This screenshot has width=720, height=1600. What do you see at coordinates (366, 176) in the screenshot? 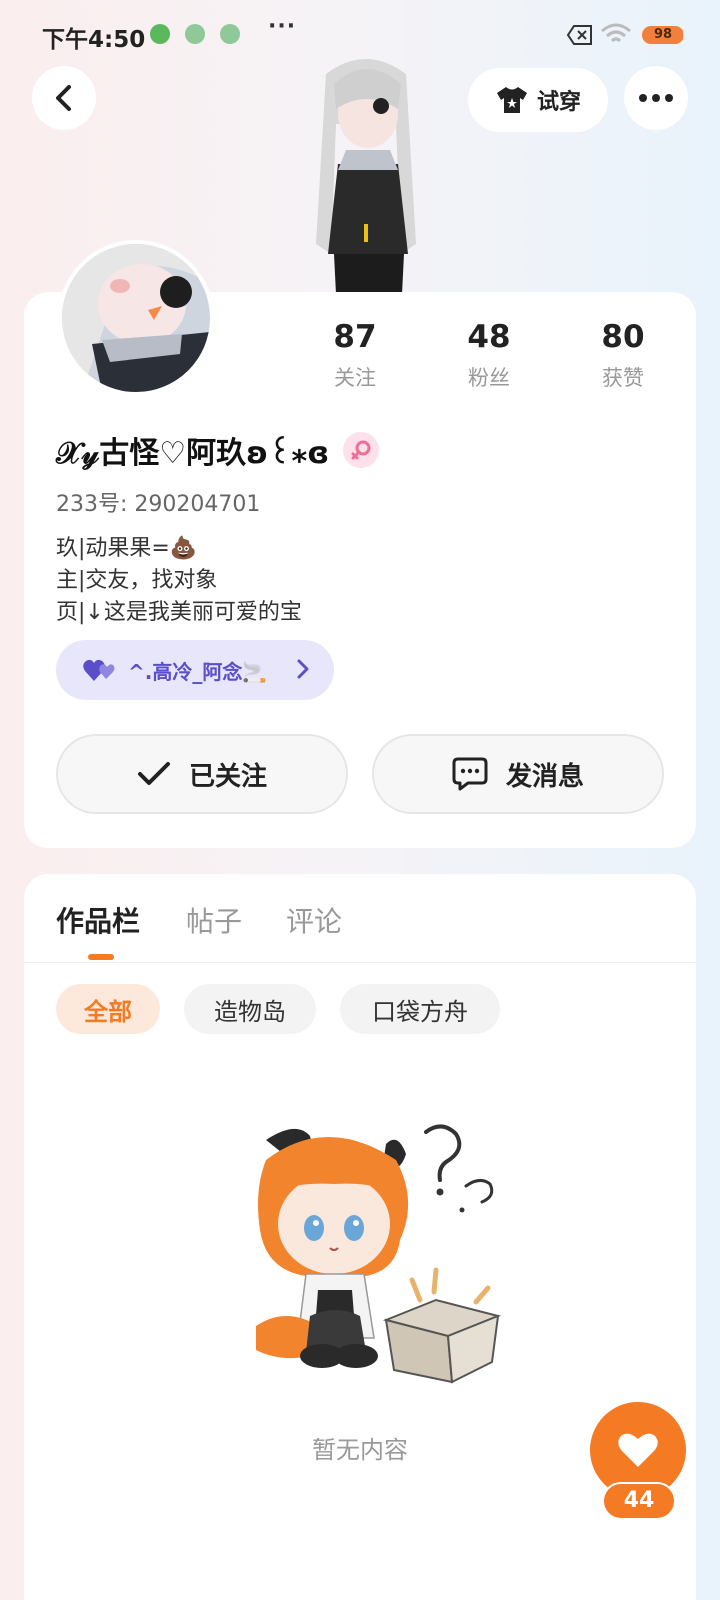
I see `character-banner` at bounding box center [366, 176].